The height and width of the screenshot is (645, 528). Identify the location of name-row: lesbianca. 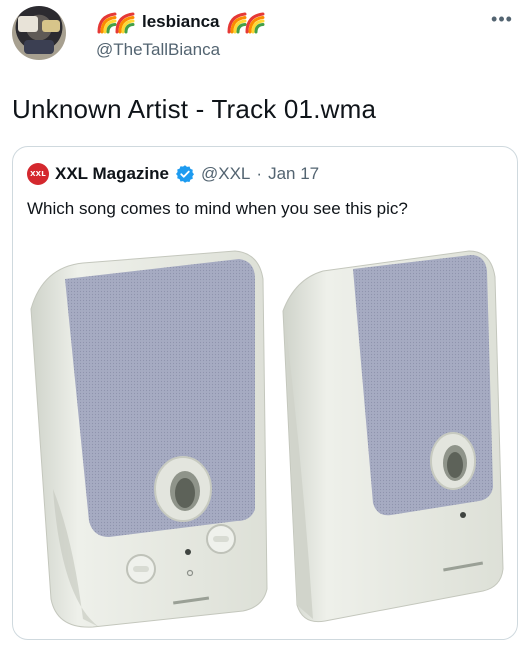
(181, 22).